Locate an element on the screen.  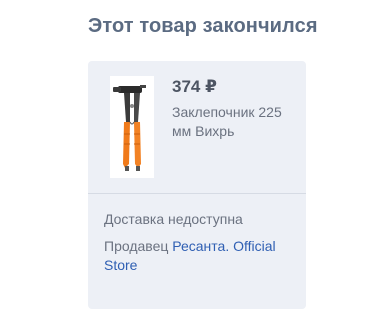
card-divider is located at coordinates (197, 193).